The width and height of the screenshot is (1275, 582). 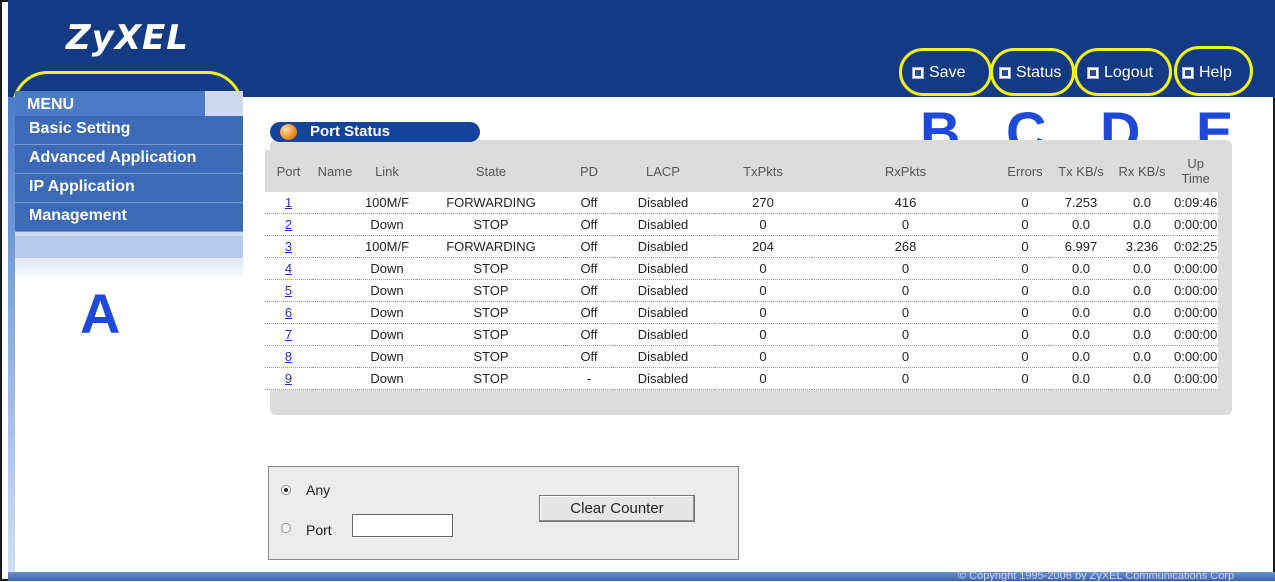 I want to click on menu-item-advanced-application: Advanced Application, so click(x=129, y=159).